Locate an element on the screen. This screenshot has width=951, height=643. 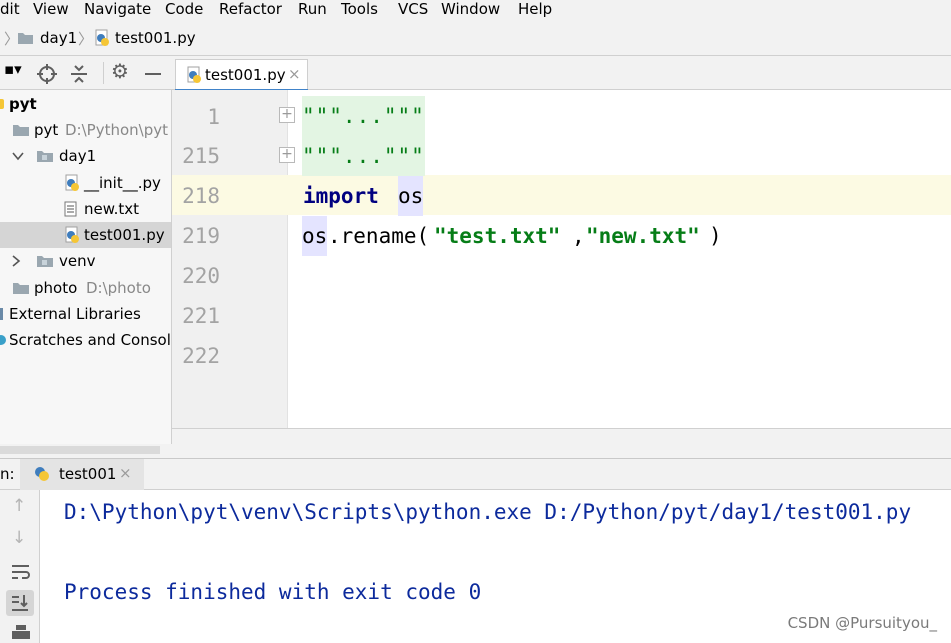
tree-item-init-py: __init__.py is located at coordinates (85, 183).